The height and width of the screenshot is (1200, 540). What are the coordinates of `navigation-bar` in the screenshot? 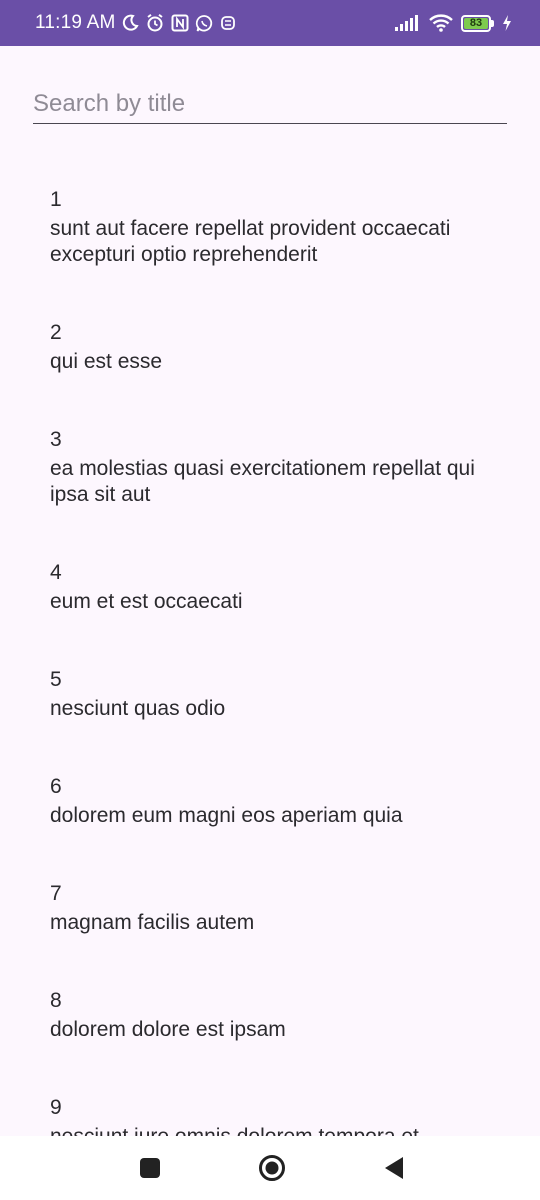 It's located at (270, 1168).